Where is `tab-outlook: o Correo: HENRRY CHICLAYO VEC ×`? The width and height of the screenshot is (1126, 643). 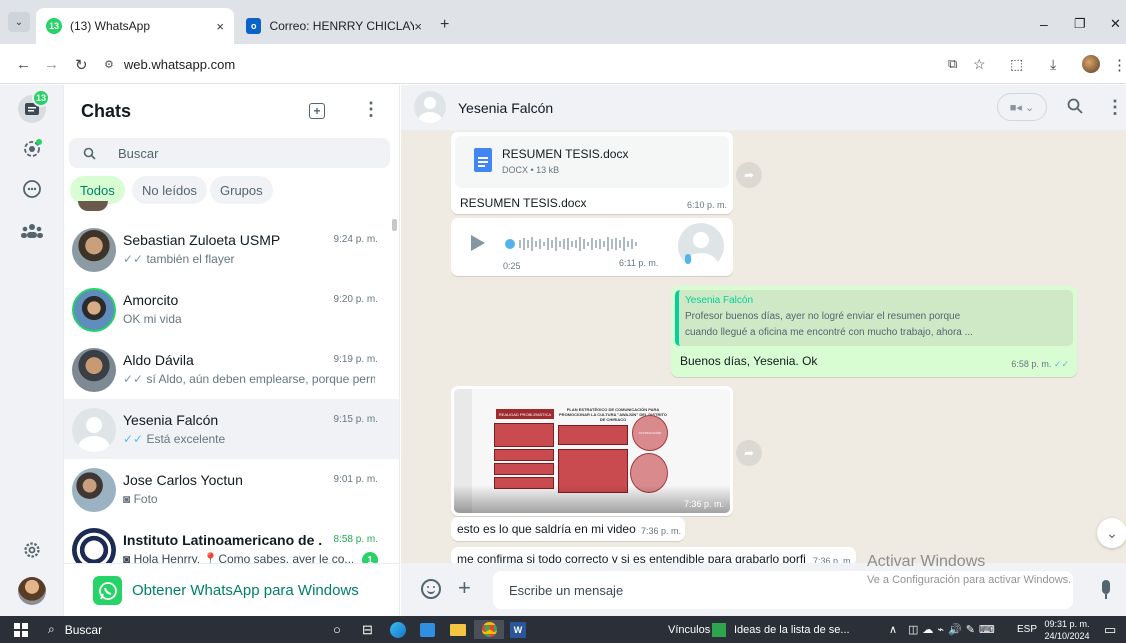 tab-outlook: o Correo: HENRRY CHICLAYO VEC × is located at coordinates (334, 26).